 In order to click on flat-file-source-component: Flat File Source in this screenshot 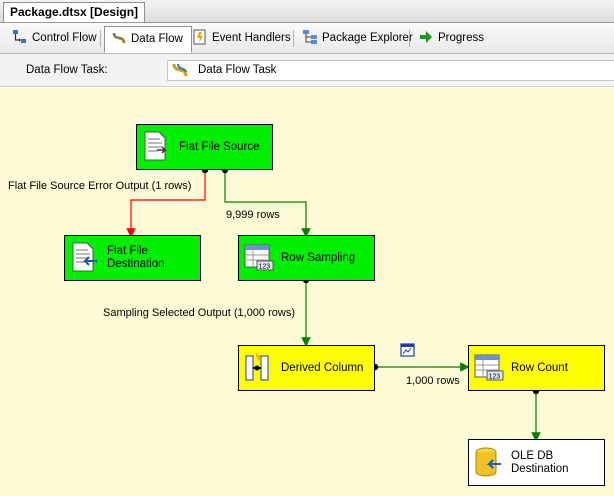, I will do `click(204, 147)`.